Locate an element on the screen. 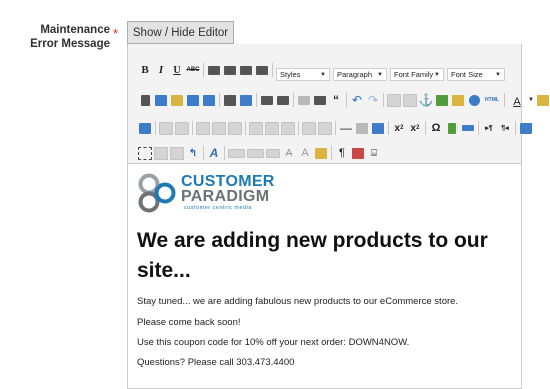  bold-button: B is located at coordinates (145, 70).